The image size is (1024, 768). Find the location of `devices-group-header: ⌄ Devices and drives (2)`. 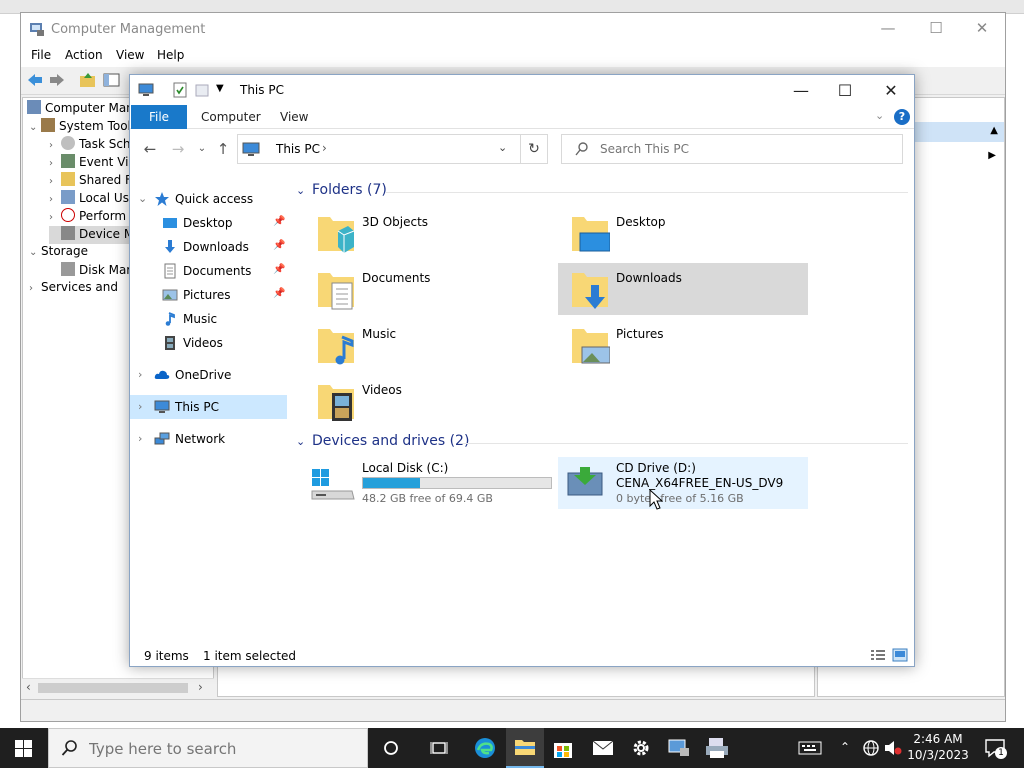

devices-group-header: ⌄ Devices and drives (2) is located at coordinates (602, 443).